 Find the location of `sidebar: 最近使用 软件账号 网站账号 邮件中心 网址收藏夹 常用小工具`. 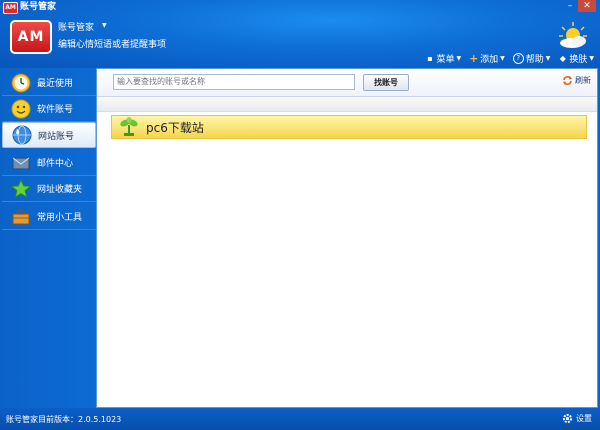

sidebar: 最近使用 软件账号 网站账号 邮件中心 网址收藏夹 常用小工具 is located at coordinates (48, 238).